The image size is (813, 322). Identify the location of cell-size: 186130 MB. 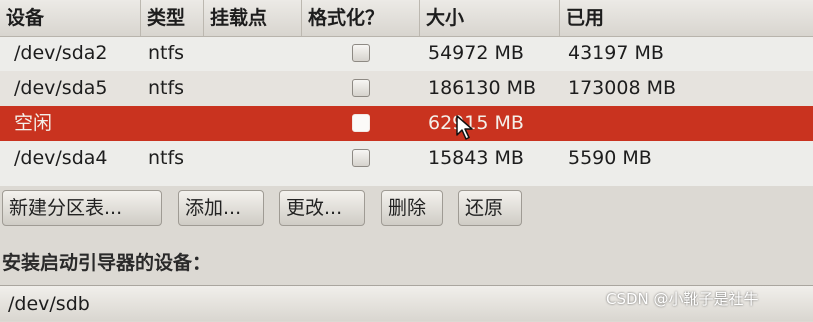
(482, 88).